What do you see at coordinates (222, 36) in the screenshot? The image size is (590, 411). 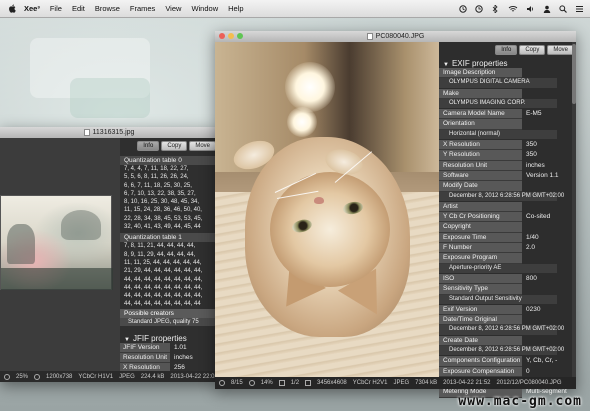 I see `close-button` at bounding box center [222, 36].